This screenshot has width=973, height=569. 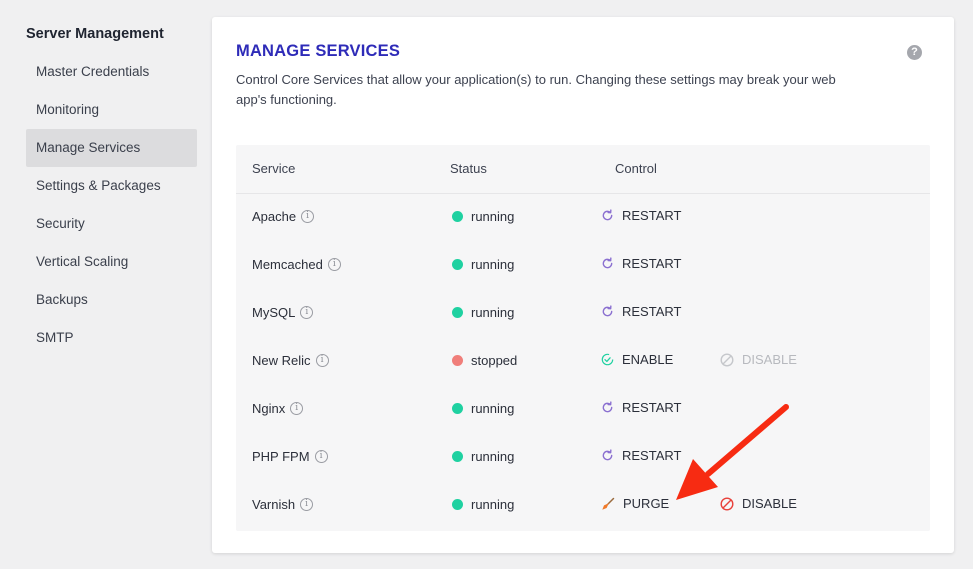 What do you see at coordinates (583, 218) in the screenshot?
I see `table-row: Apache i running RESTART` at bounding box center [583, 218].